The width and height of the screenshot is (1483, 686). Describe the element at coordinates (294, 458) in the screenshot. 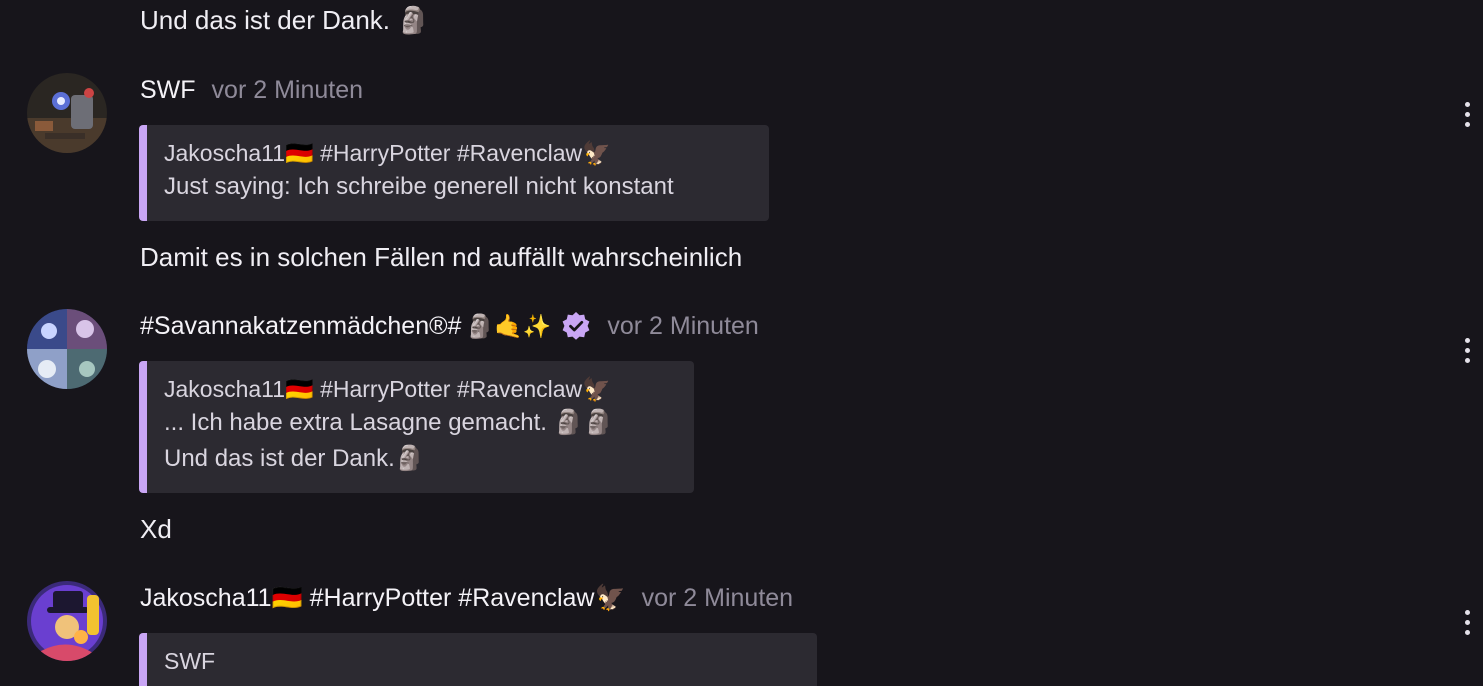

I see `quoted-text: Und das ist der Dank.🗿` at that location.